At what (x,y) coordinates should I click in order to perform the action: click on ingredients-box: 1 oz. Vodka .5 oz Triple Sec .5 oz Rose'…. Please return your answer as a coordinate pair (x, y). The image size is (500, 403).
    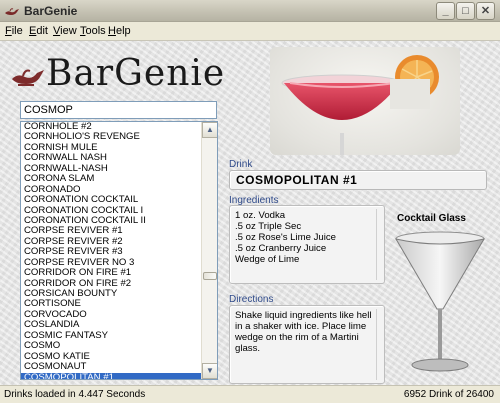
    Looking at the image, I should click on (307, 244).